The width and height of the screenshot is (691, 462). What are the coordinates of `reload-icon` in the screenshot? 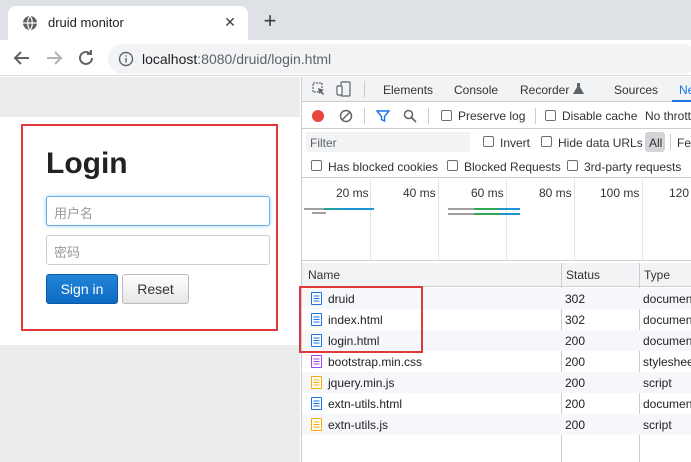 It's located at (86, 58).